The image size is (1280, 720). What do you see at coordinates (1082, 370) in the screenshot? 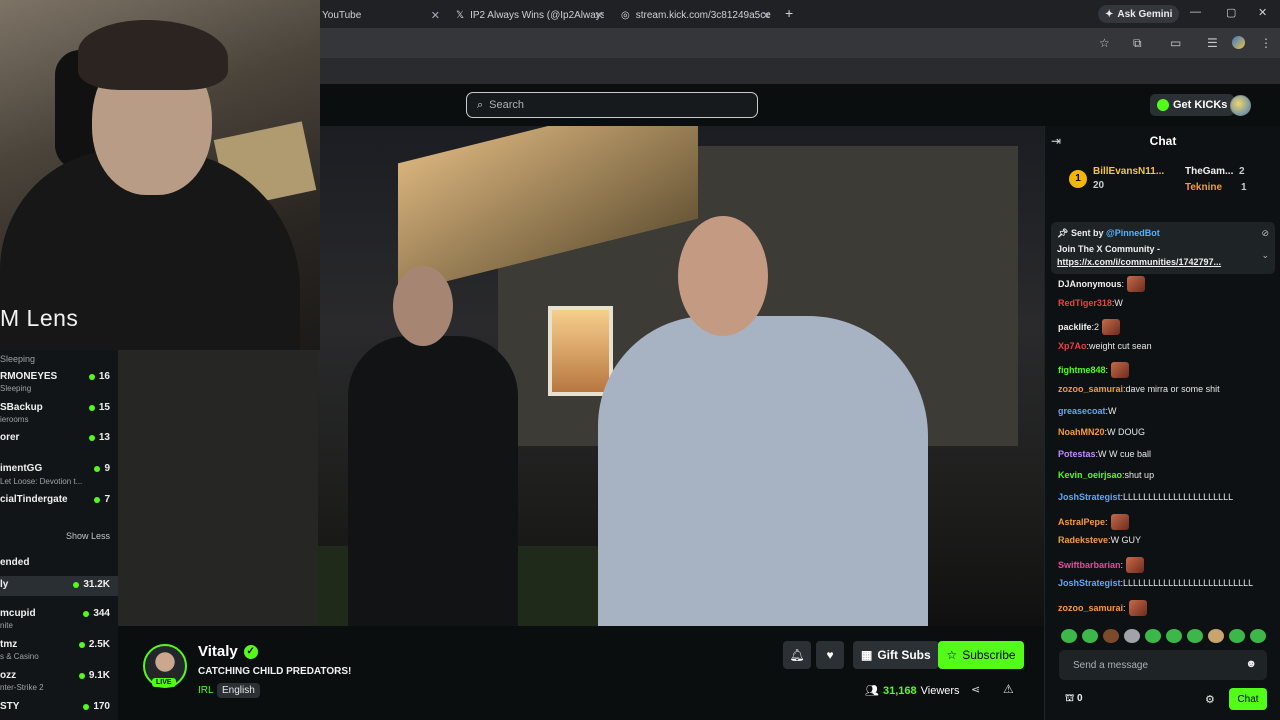
I see `chat-username: fightme848` at bounding box center [1082, 370].